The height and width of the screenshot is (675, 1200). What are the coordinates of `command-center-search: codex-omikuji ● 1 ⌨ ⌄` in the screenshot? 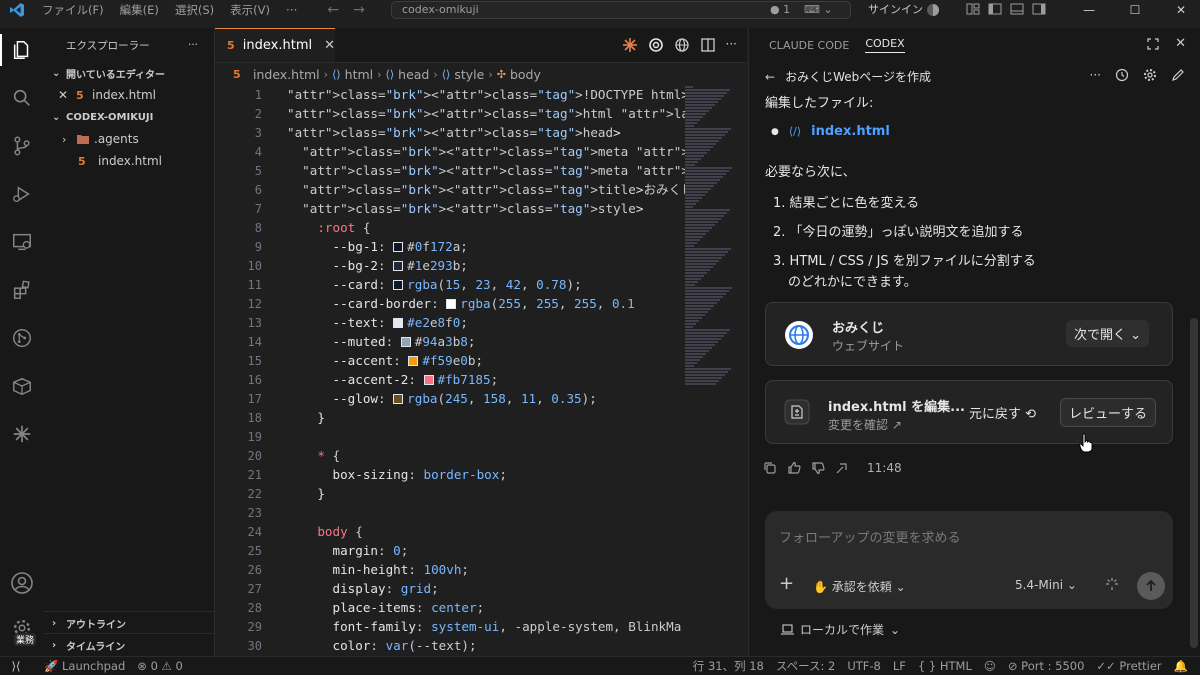 It's located at (621, 10).